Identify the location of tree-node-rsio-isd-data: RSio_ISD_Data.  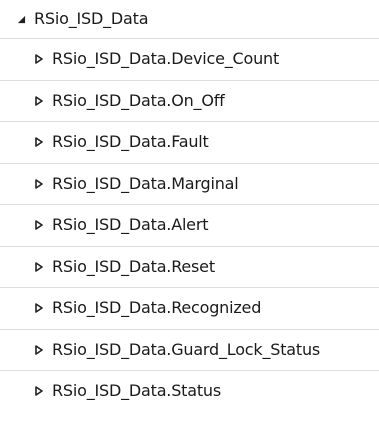
(189, 19).